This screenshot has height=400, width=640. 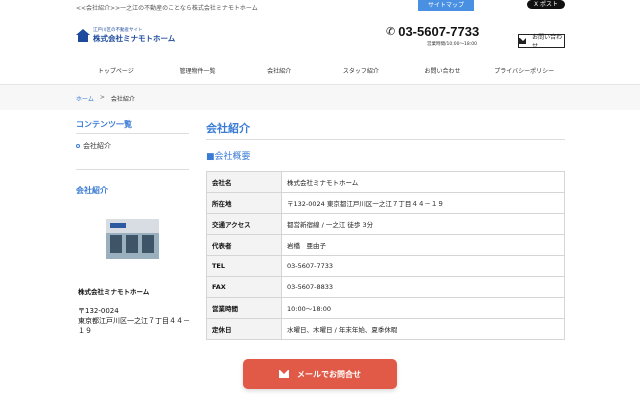 What do you see at coordinates (104, 124) in the screenshot?
I see `sidebar-contents-title: コンテンツ一覧` at bounding box center [104, 124].